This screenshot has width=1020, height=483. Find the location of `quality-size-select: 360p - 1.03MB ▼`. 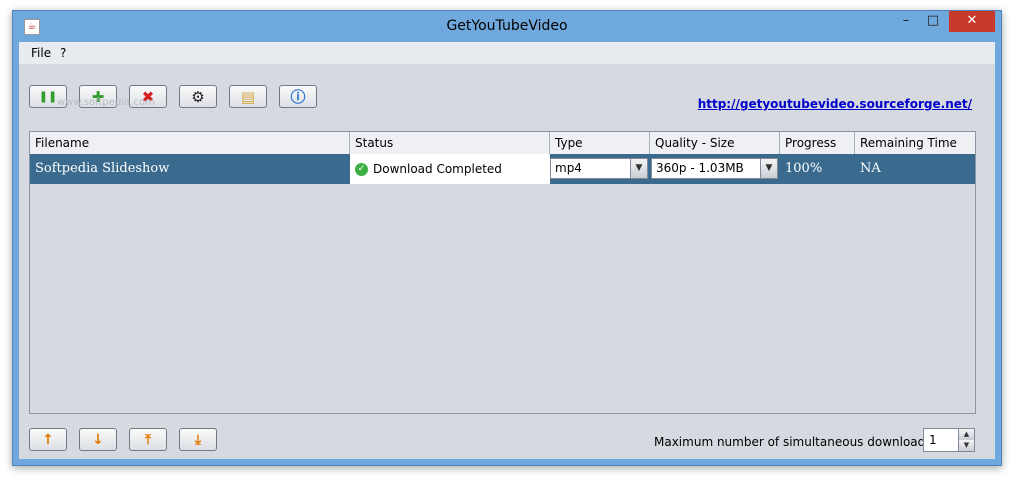

quality-size-select: 360p - 1.03MB ▼ is located at coordinates (714, 168).